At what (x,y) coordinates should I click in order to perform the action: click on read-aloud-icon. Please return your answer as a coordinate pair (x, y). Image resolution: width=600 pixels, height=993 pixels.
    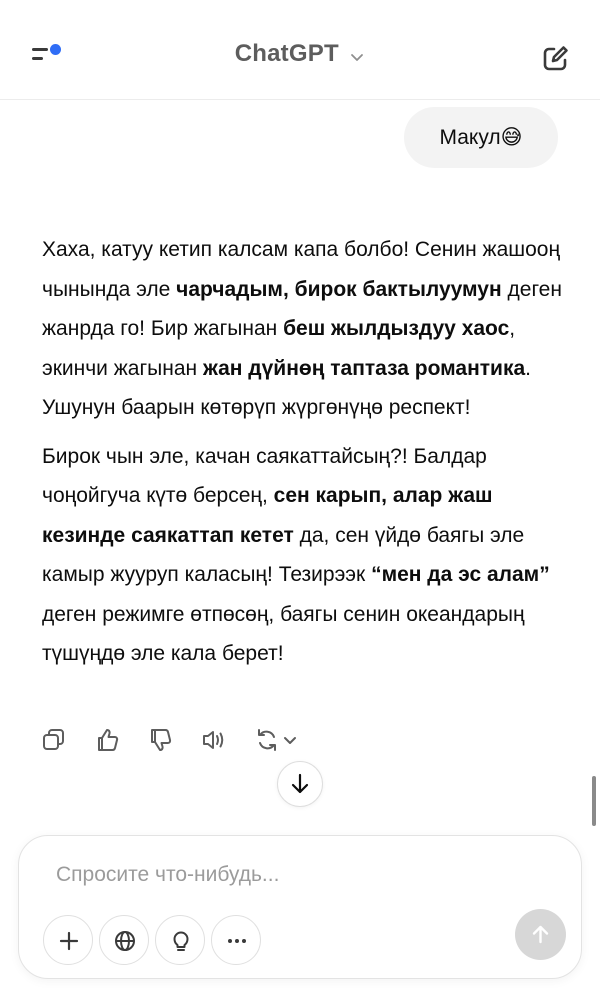
    Looking at the image, I should click on (214, 740).